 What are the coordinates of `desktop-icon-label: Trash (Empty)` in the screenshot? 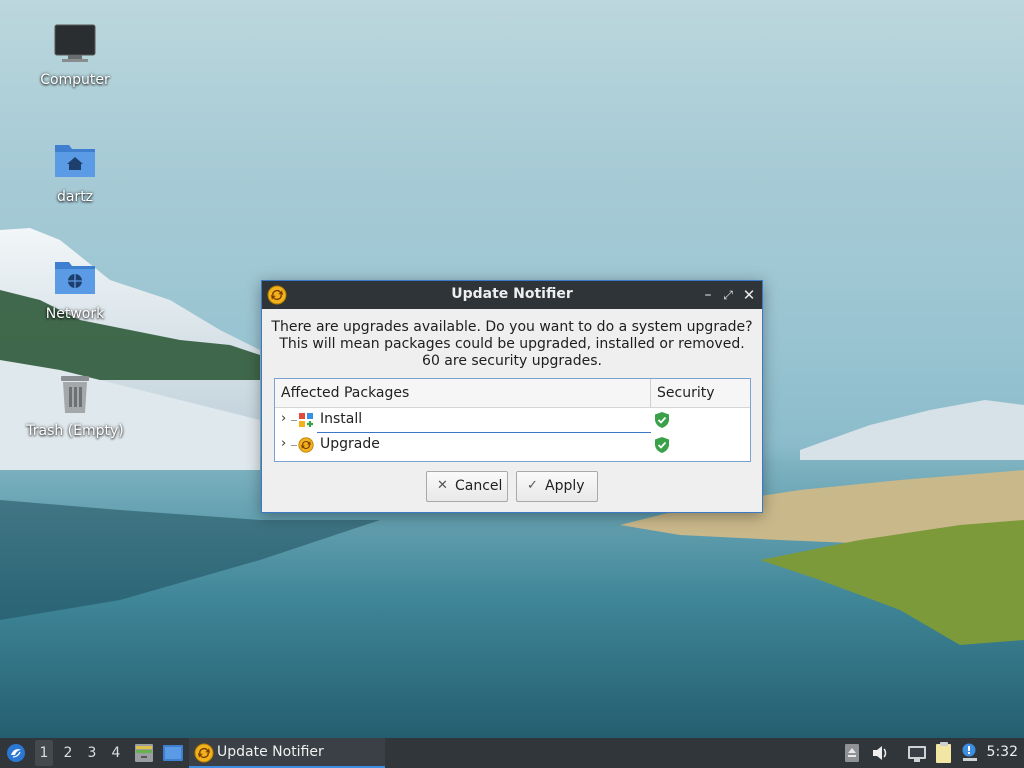 It's located at (75, 431).